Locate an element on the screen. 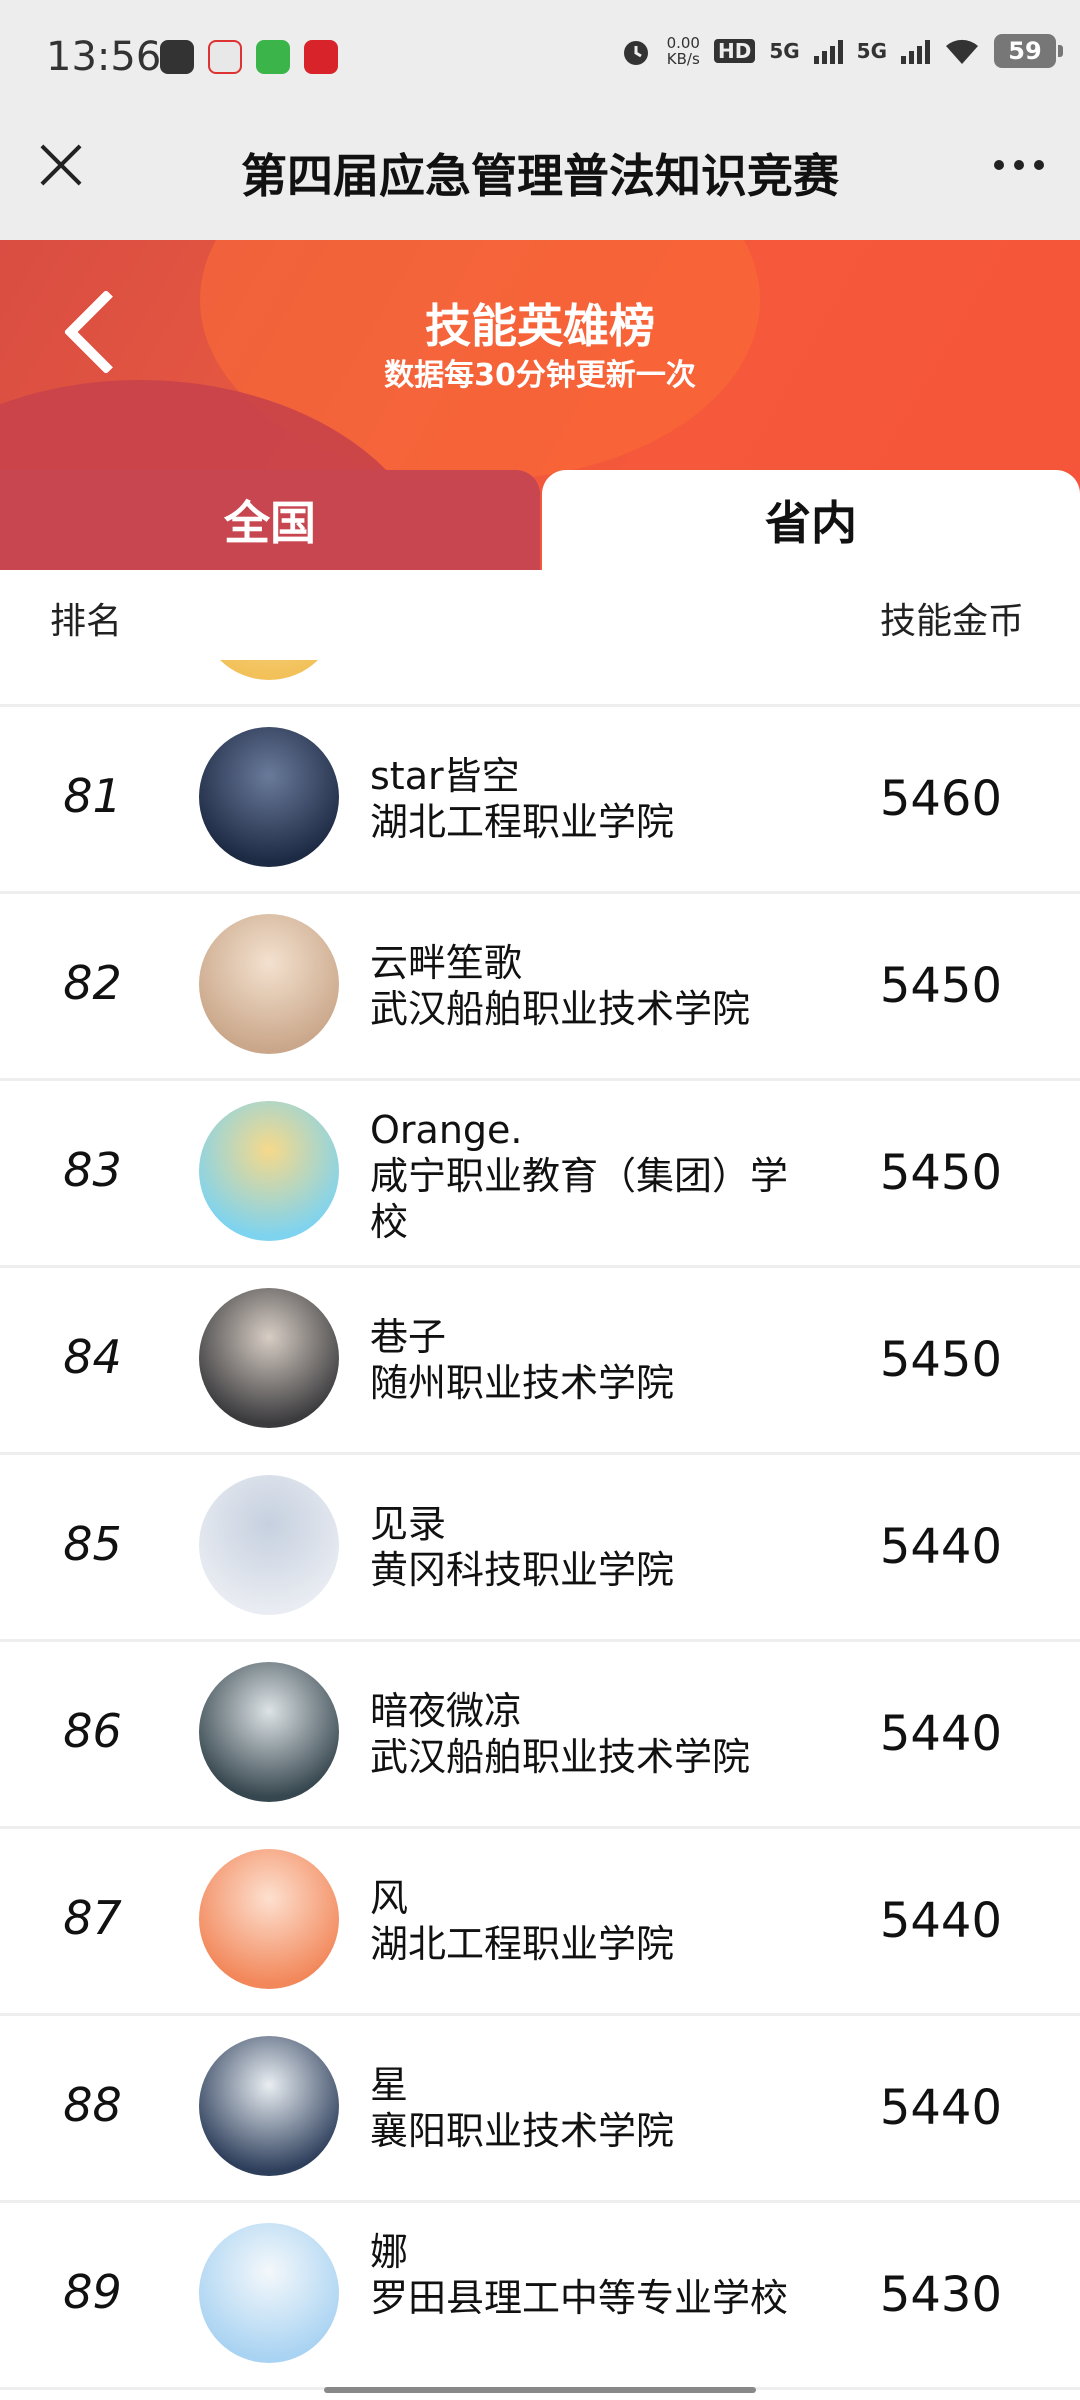 The image size is (1080, 2400). rank-number: 82 is located at coordinates (92, 983).